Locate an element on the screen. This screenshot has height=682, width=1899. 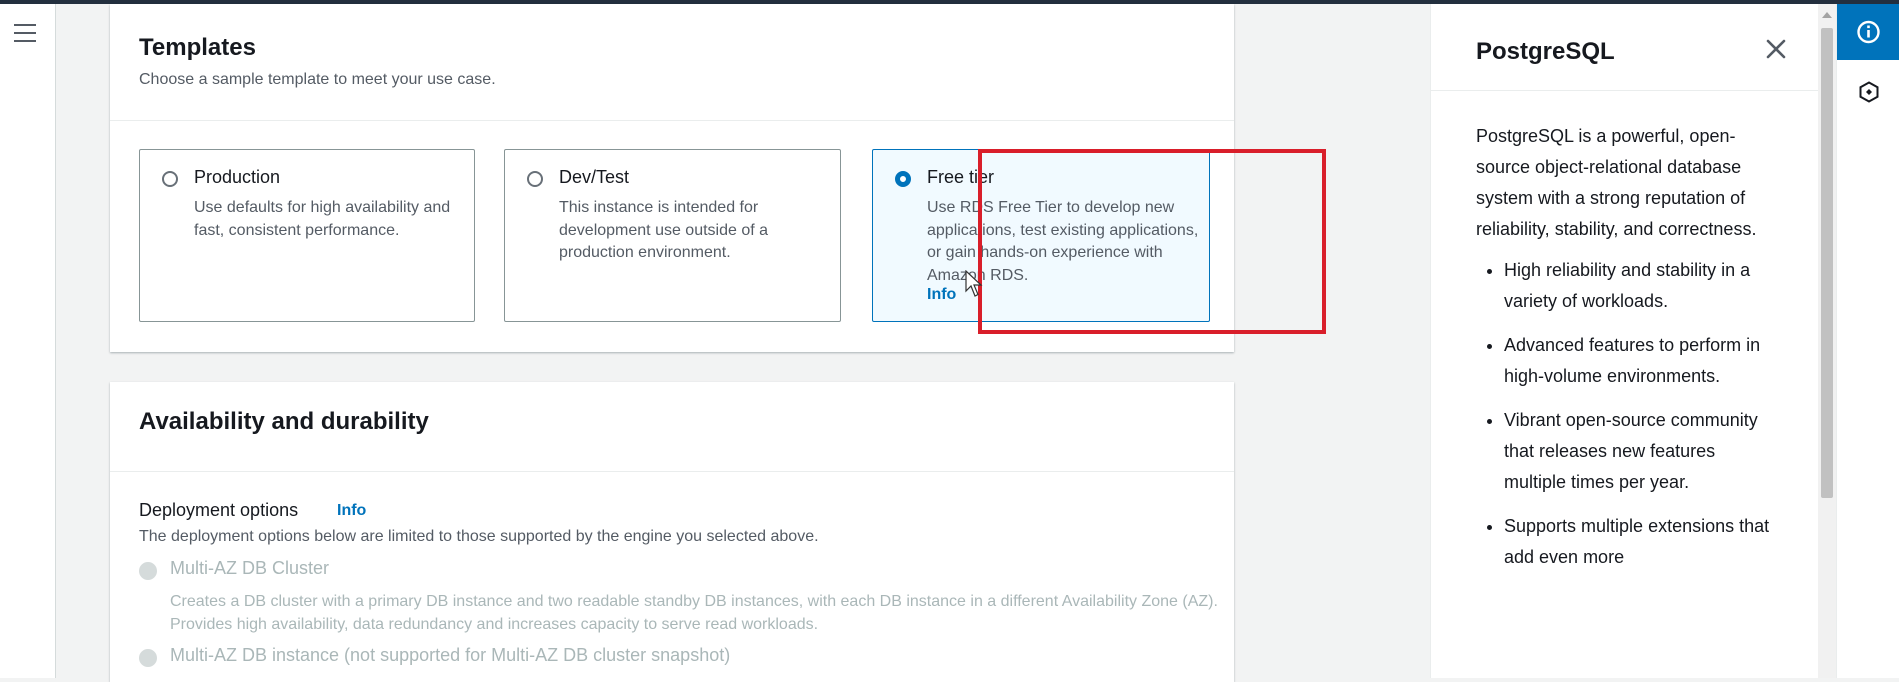
radio-button-selected is located at coordinates (903, 179).